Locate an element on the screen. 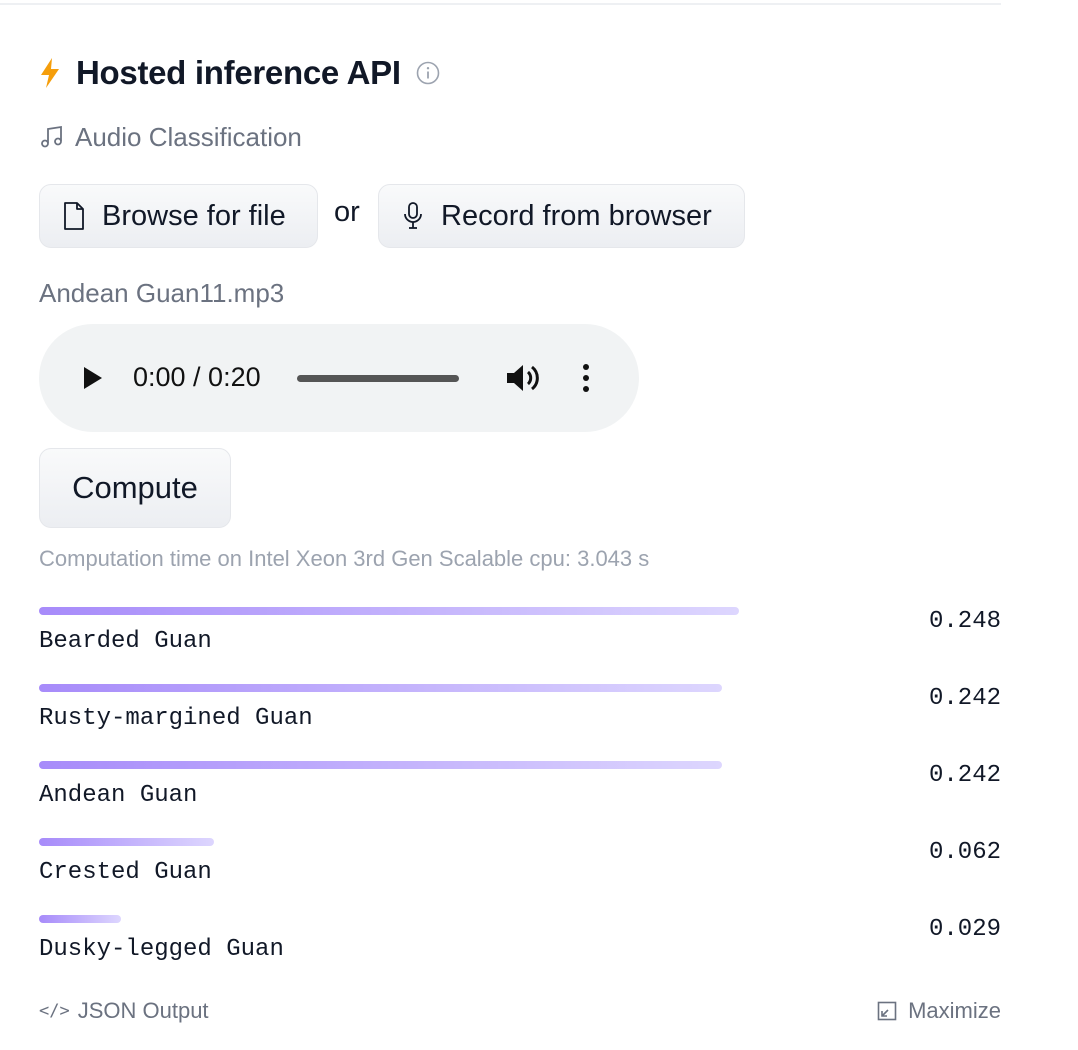  volume-icon is located at coordinates (523, 378).